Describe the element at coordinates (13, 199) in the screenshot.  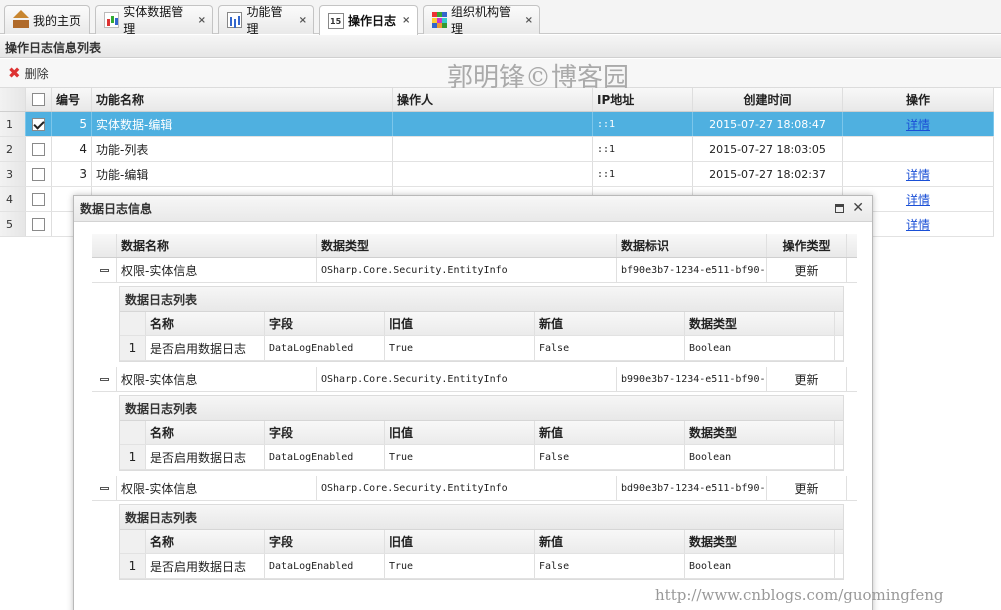
I see `row-number: 4` at that location.